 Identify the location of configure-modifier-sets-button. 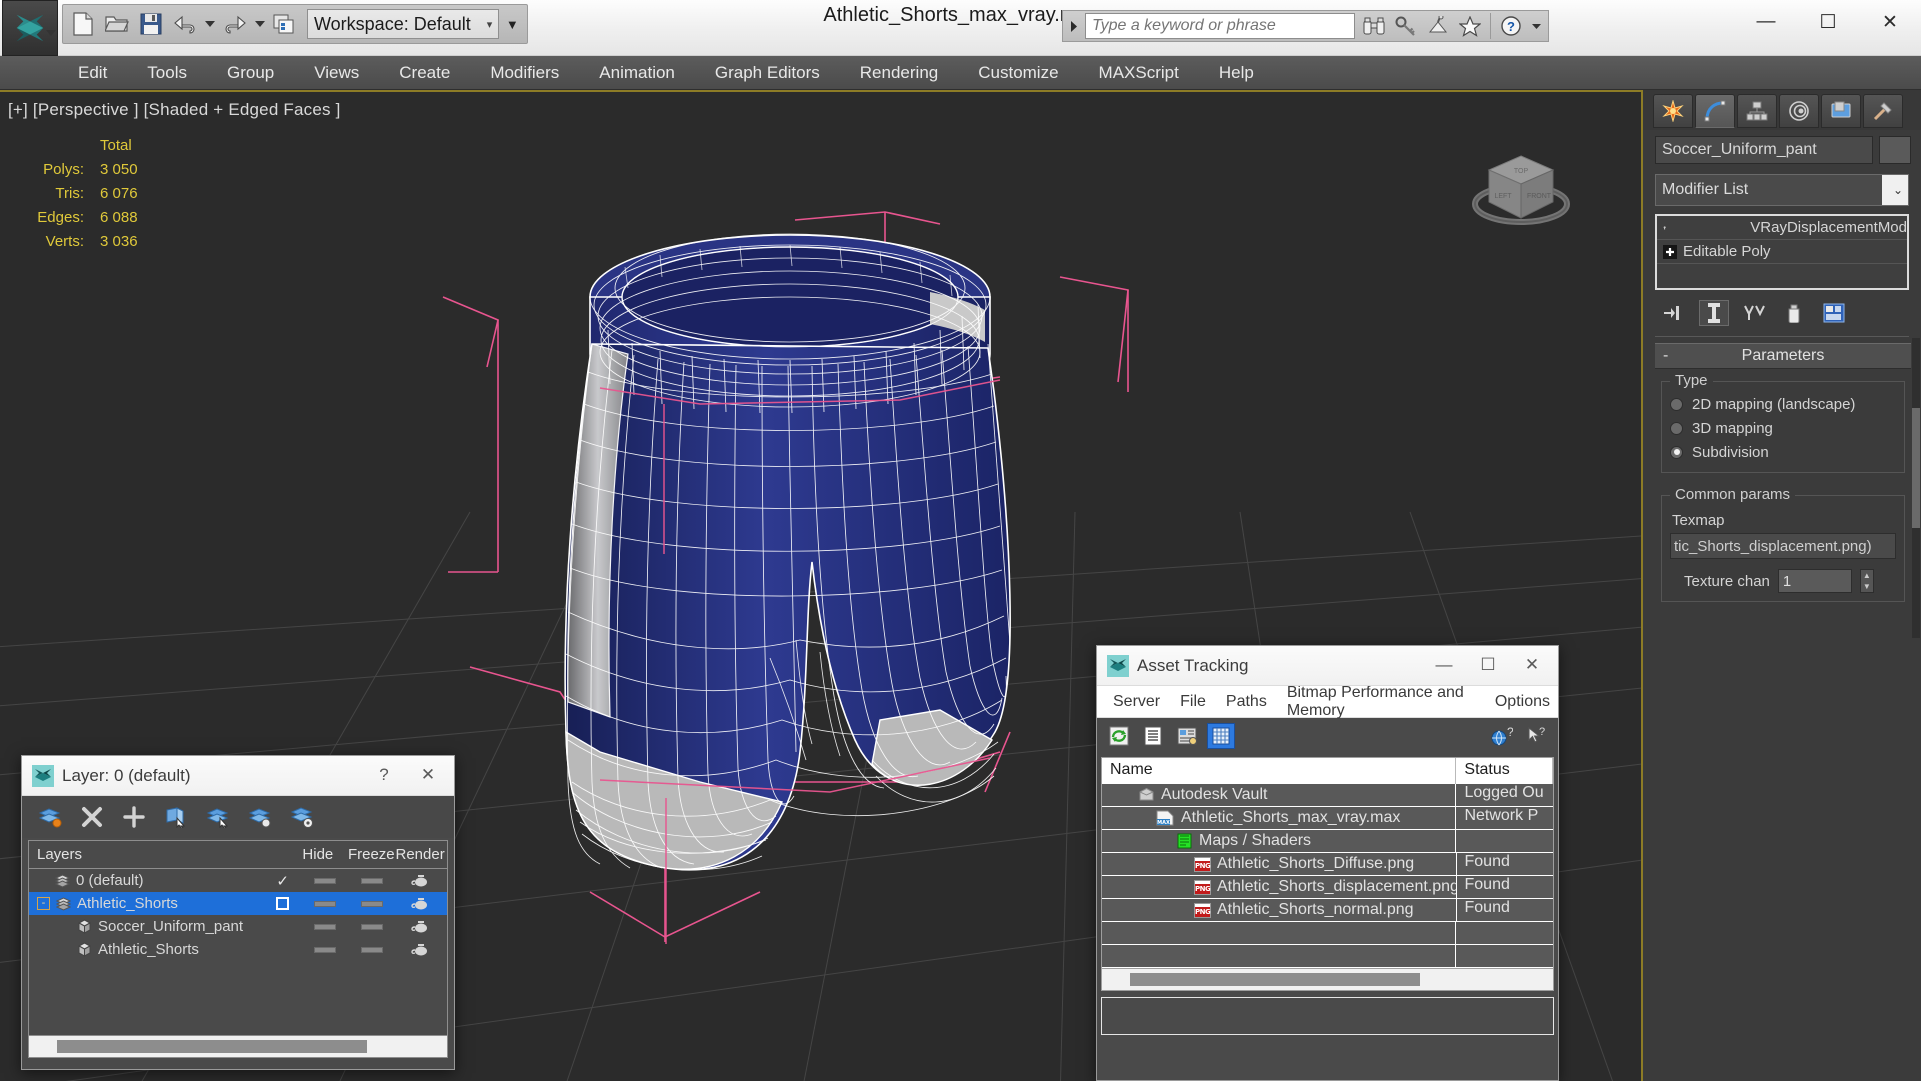
(1834, 313).